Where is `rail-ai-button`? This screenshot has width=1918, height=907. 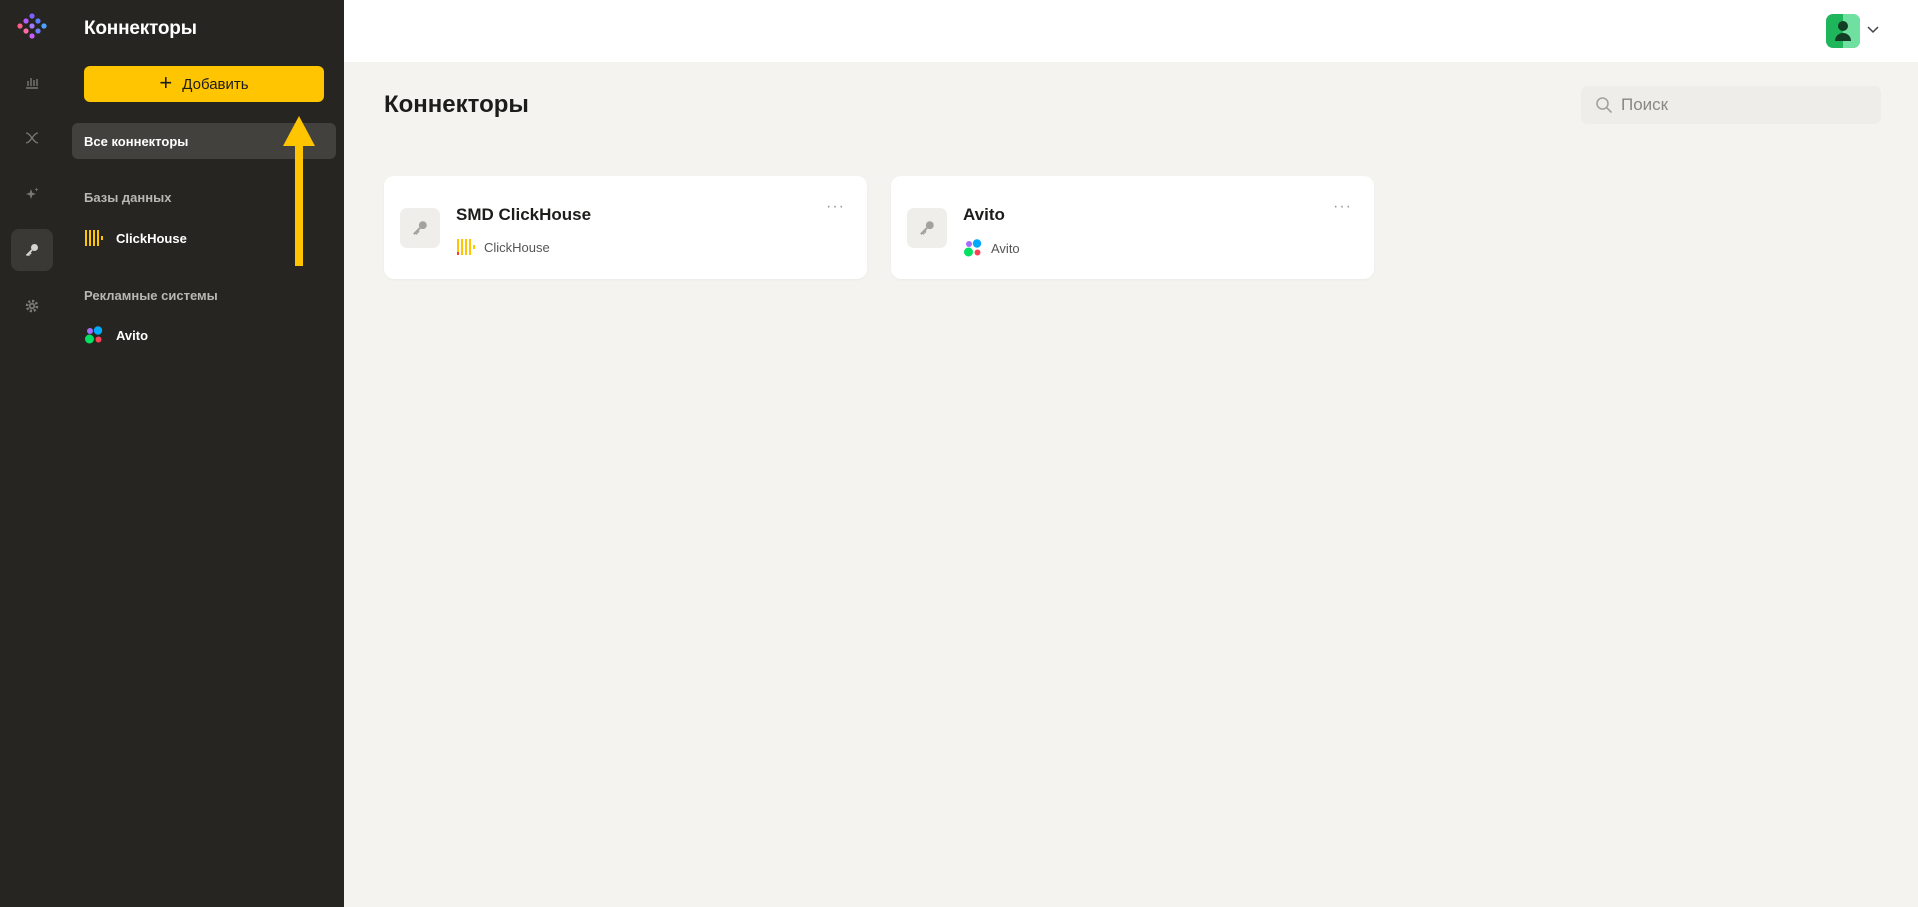
rail-ai-button is located at coordinates (32, 194).